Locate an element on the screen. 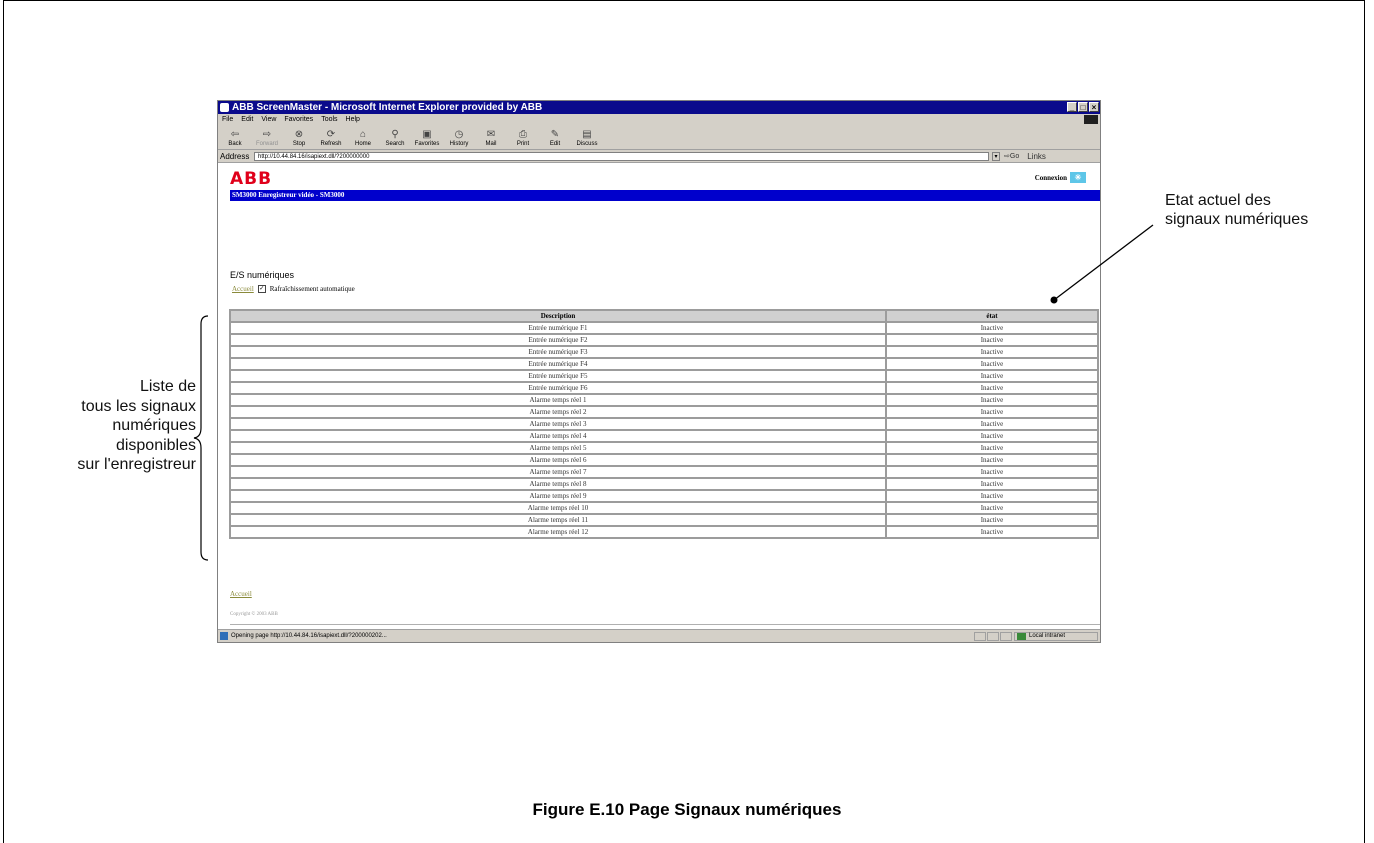 The image size is (1374, 843). table-row: Alarme temps réel 10 Inactive is located at coordinates (664, 508).